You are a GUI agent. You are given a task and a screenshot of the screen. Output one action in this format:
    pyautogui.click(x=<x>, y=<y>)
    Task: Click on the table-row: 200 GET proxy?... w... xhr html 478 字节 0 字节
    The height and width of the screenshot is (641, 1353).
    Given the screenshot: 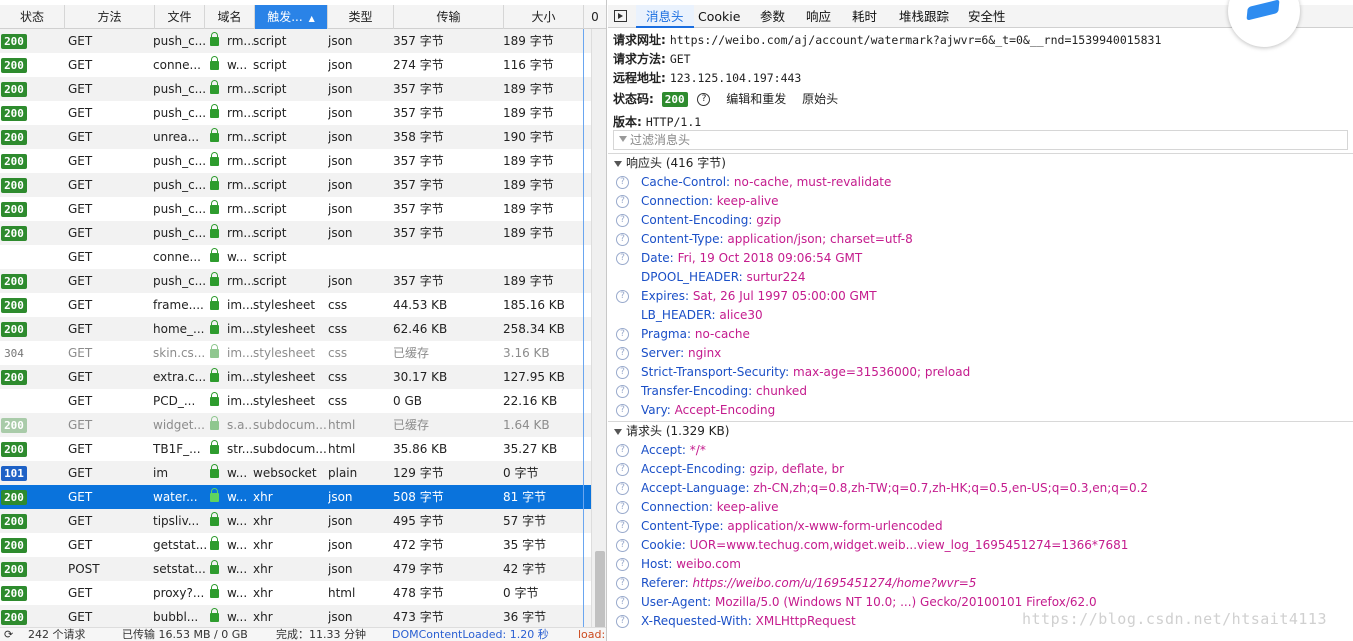 What is the action you would take?
    pyautogui.click(x=295, y=593)
    